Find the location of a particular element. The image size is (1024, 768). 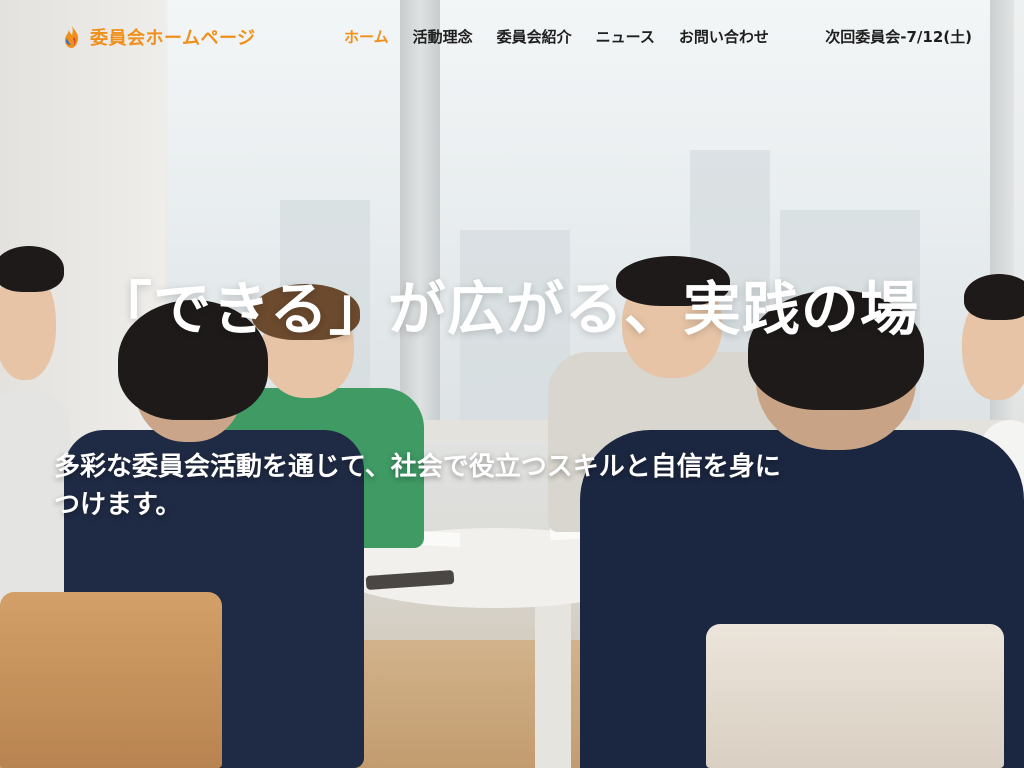

main-nav: ホーム 活動理念 委員会紹介 ニュース お問い合わせ is located at coordinates (568, 36).